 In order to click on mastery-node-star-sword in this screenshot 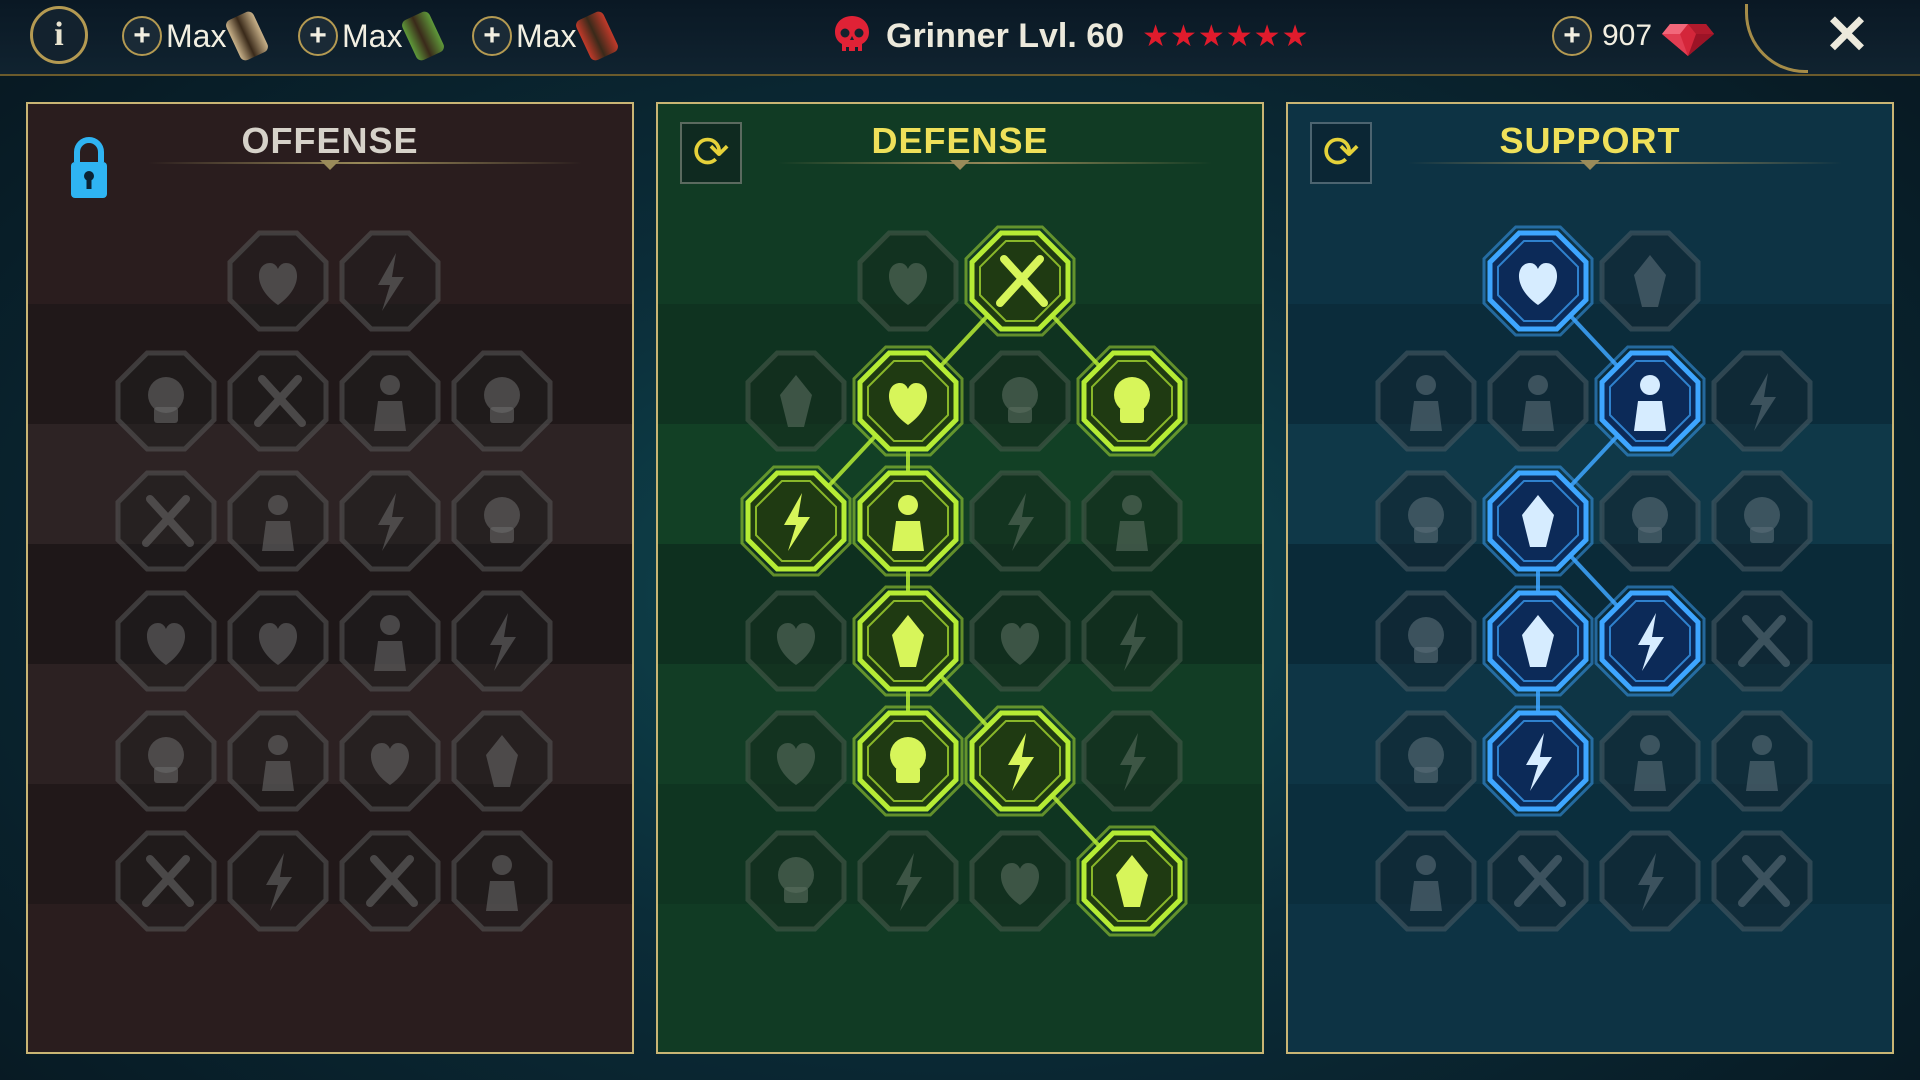, I will do `click(166, 881)`.